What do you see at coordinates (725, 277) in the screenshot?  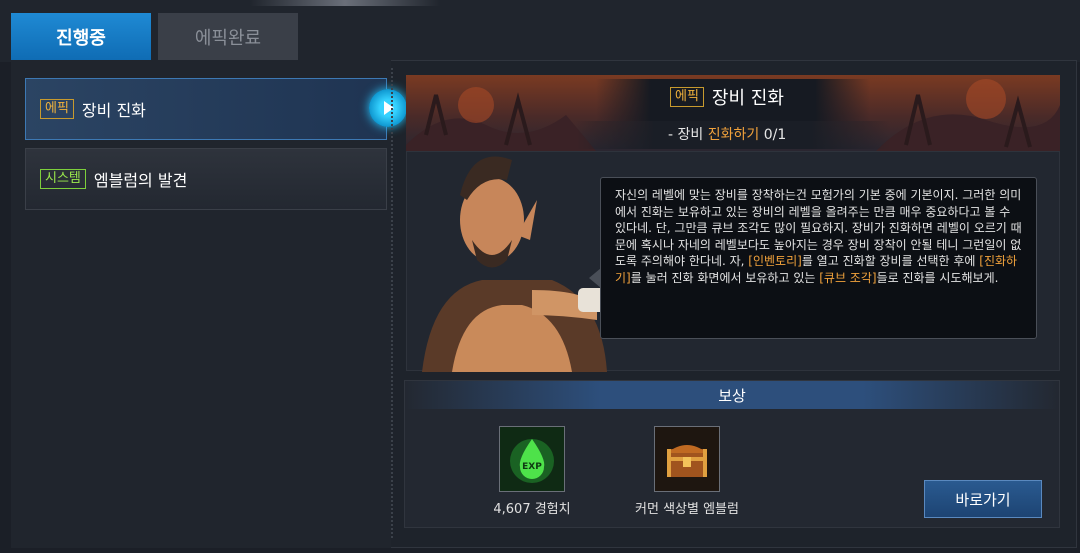 I see `dialog-text: 를 눌러 진화 화면에서 보유하고 있는` at bounding box center [725, 277].